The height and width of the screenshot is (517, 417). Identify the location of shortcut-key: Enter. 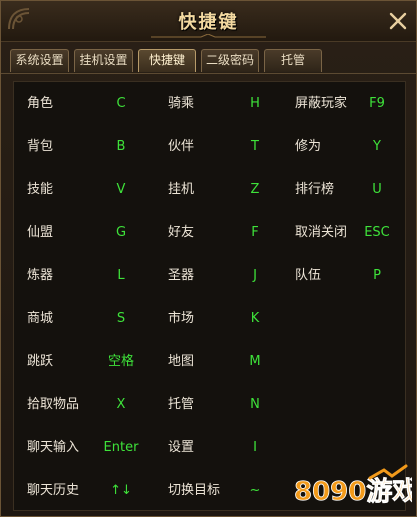
(121, 447).